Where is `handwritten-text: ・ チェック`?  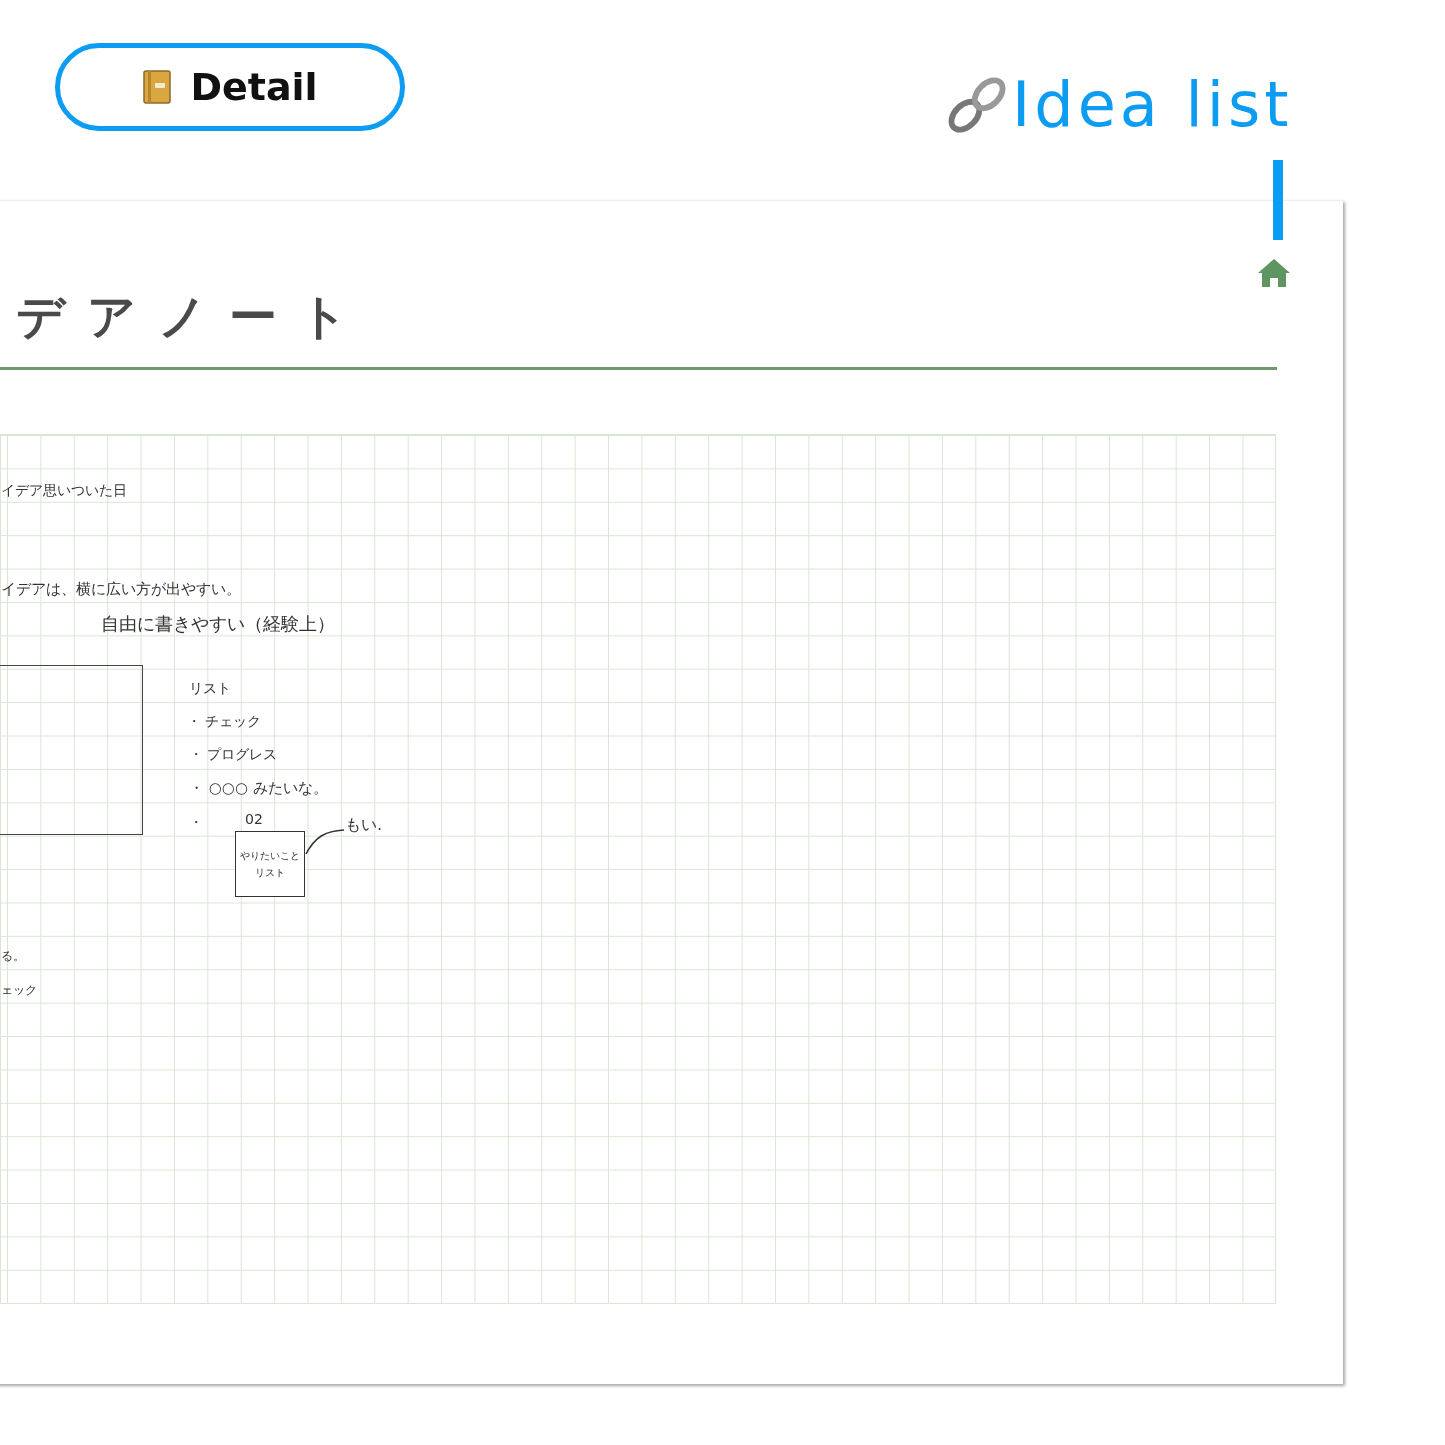 handwritten-text: ・ チェック is located at coordinates (224, 722).